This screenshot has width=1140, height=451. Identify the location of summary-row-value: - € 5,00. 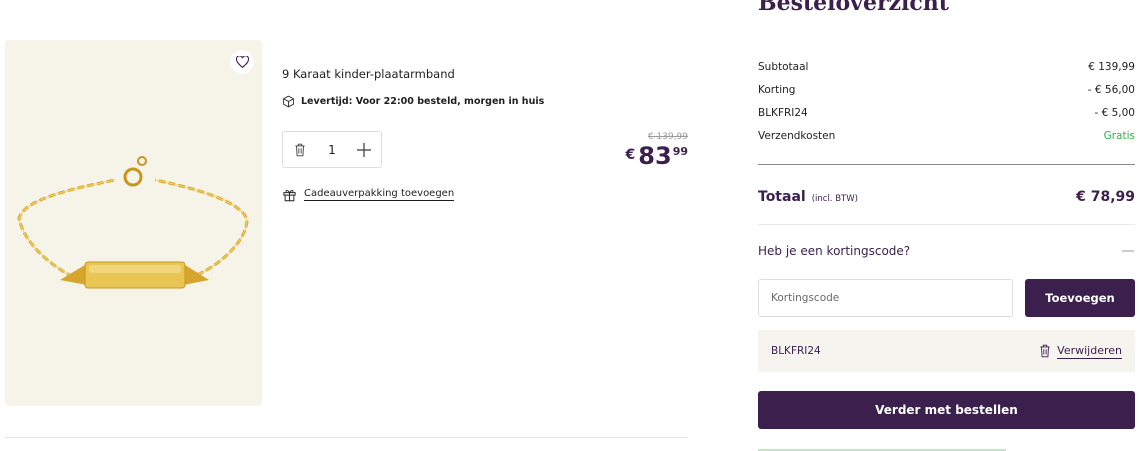
(1114, 113).